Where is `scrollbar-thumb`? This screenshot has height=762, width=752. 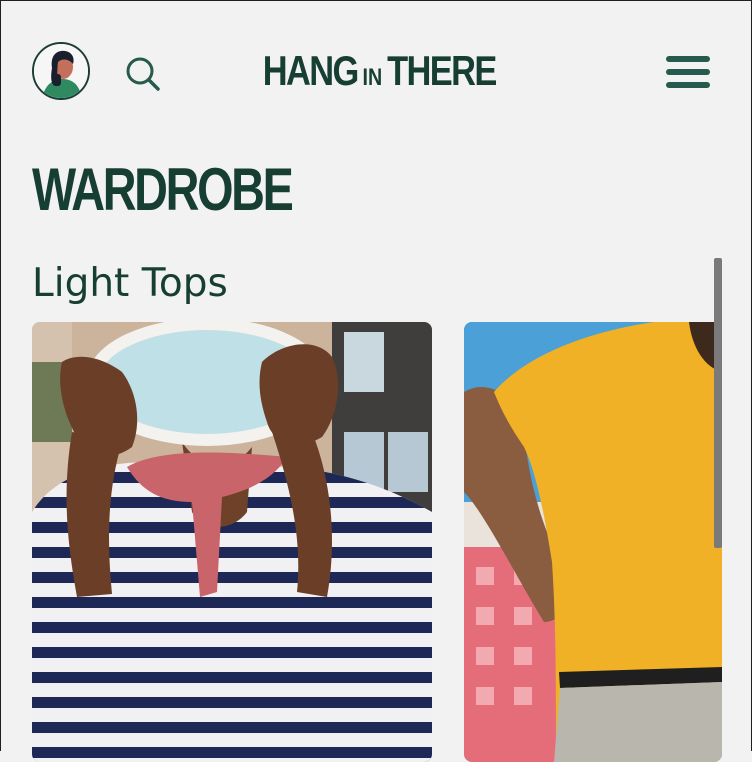
scrollbar-thumb is located at coordinates (718, 403).